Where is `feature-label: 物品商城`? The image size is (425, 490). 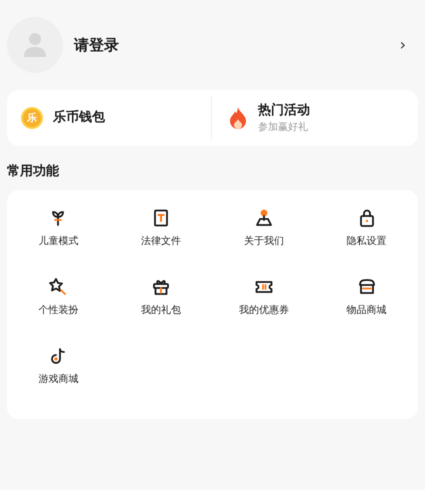
feature-label: 物品商城 is located at coordinates (366, 311).